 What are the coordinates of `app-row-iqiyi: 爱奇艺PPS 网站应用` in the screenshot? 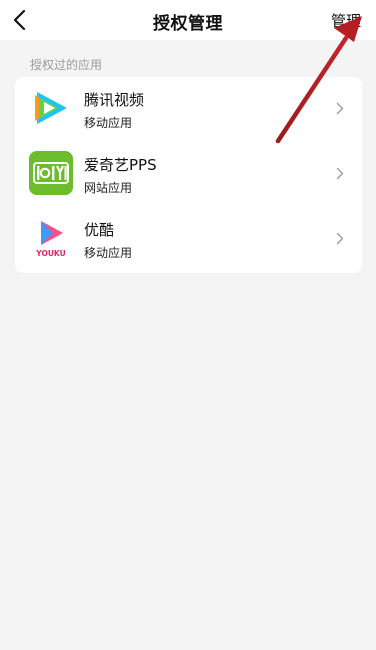 It's located at (188, 174).